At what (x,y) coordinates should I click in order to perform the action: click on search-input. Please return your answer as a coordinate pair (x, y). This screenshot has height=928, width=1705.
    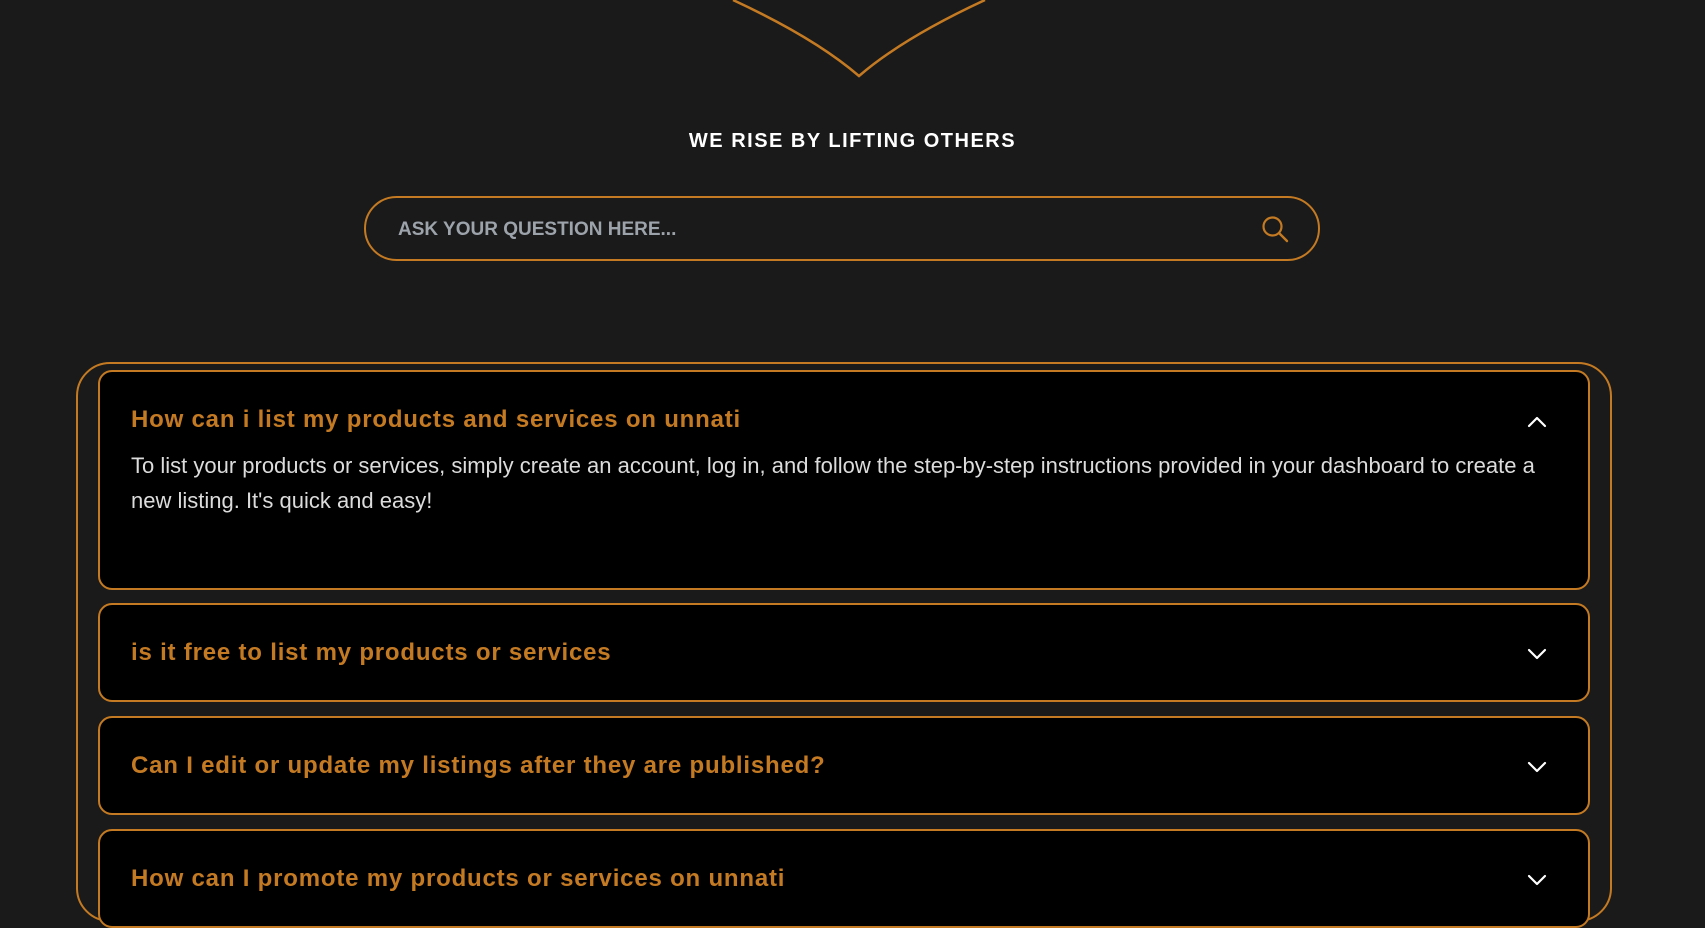
    Looking at the image, I should click on (808, 229).